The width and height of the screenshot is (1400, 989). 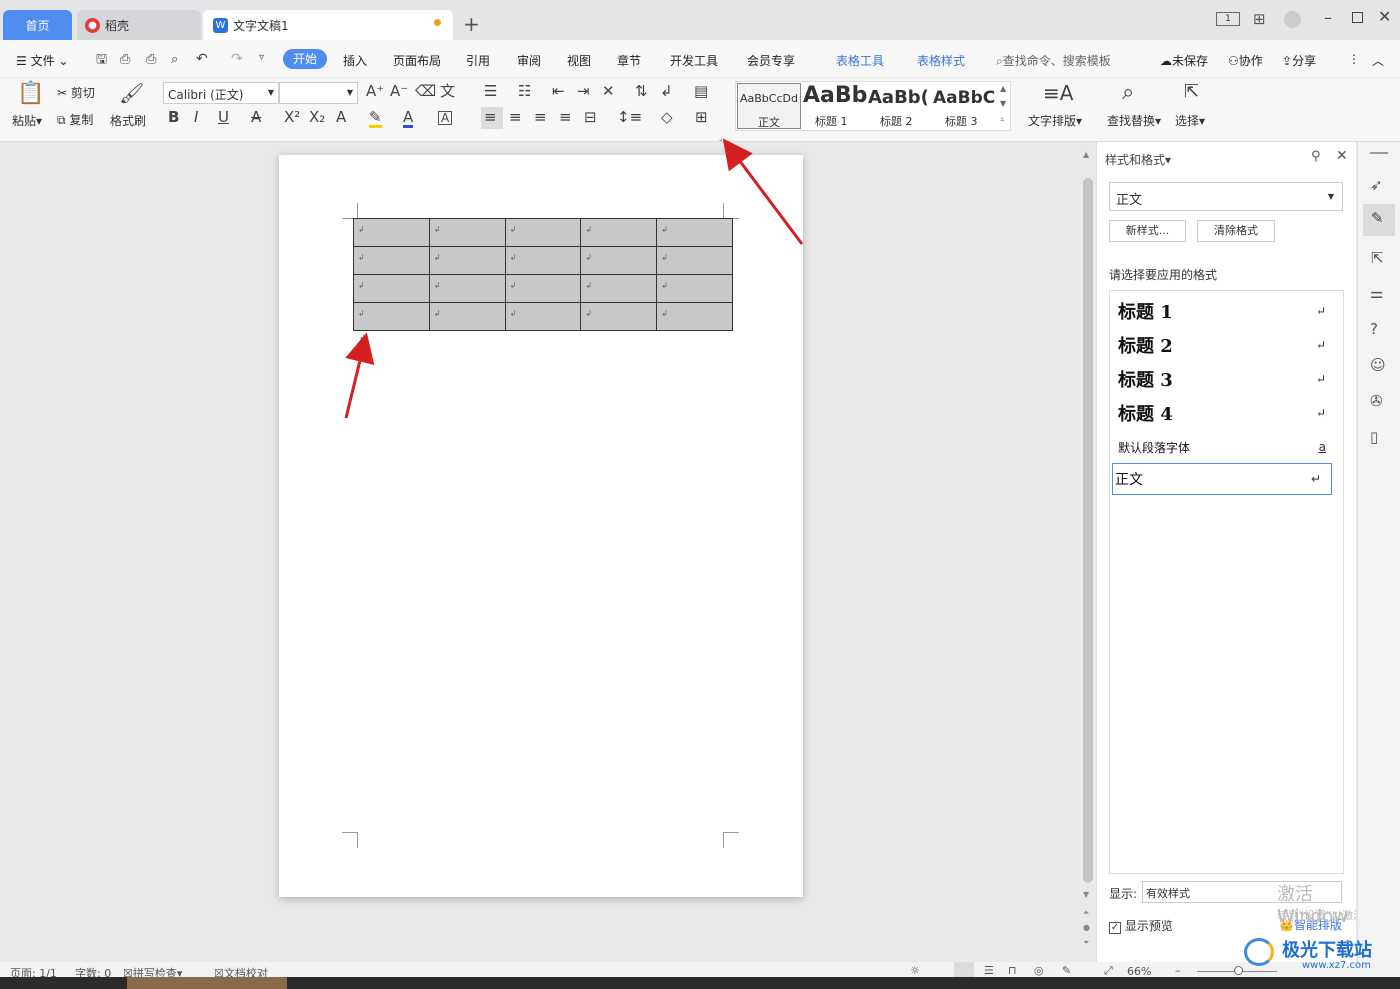 I want to click on style-item-heading3: 标题 3 ↵, so click(x=1226, y=379).